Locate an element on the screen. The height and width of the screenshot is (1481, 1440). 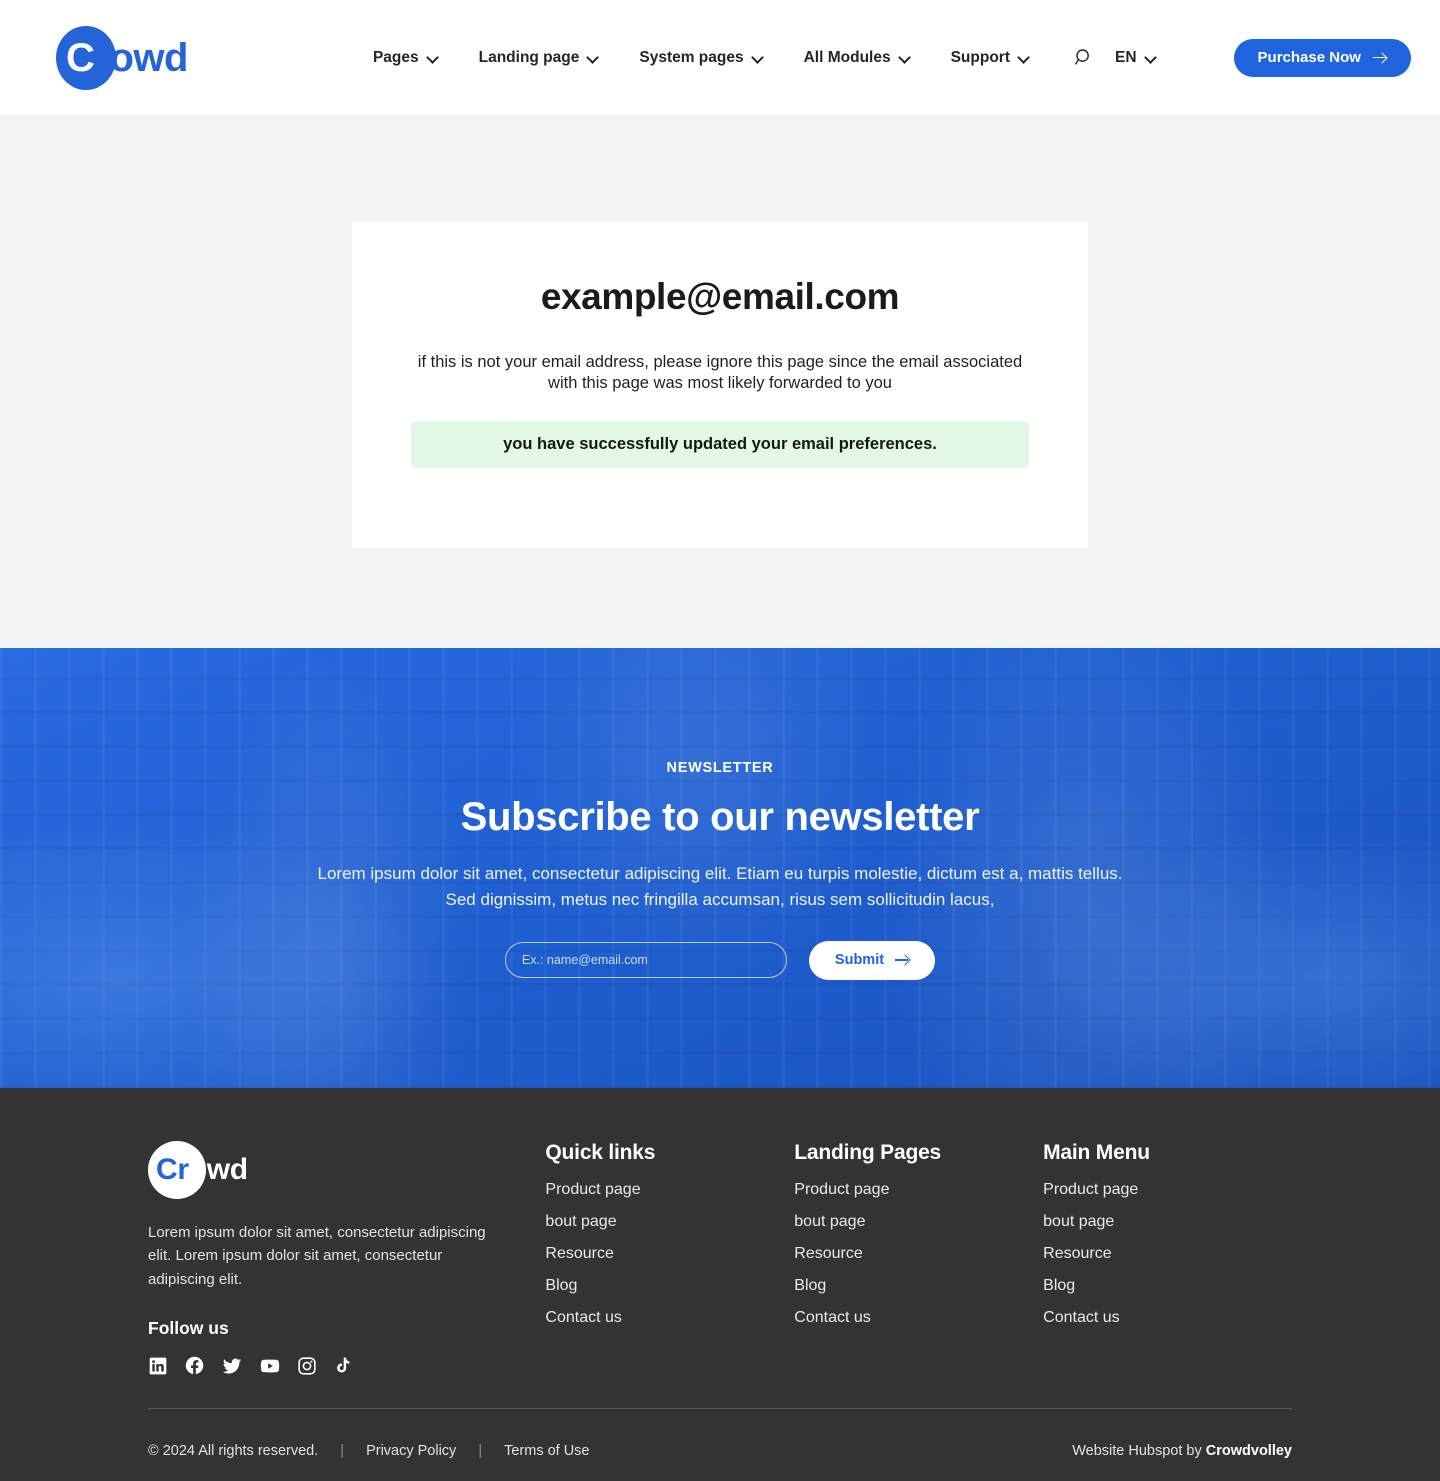
footer-logo: Crowd is located at coordinates (238, 1170).